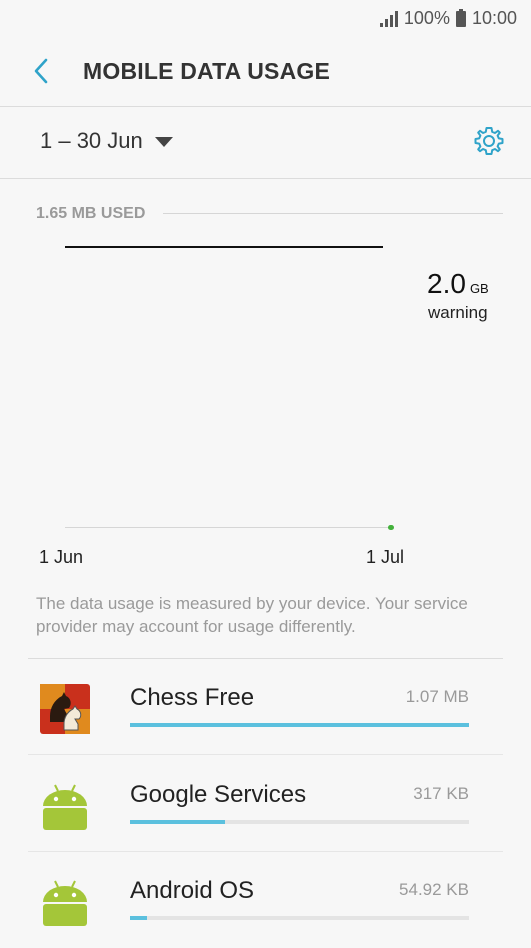  Describe the element at coordinates (489, 141) in the screenshot. I see `gear-icon` at that location.